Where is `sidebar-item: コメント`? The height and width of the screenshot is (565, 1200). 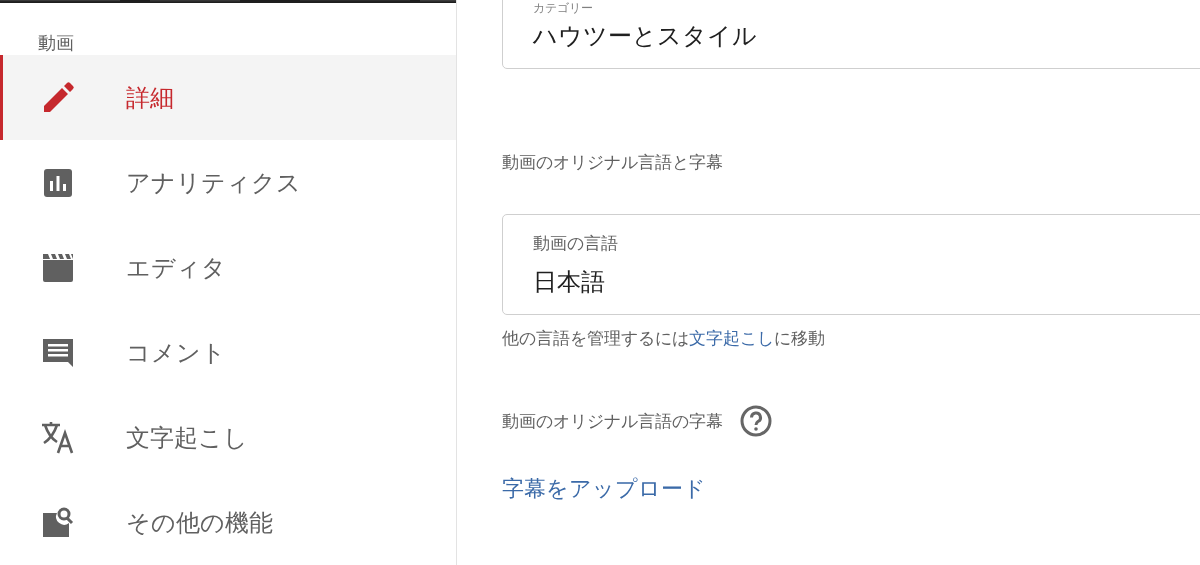
sidebar-item: コメント is located at coordinates (228, 352).